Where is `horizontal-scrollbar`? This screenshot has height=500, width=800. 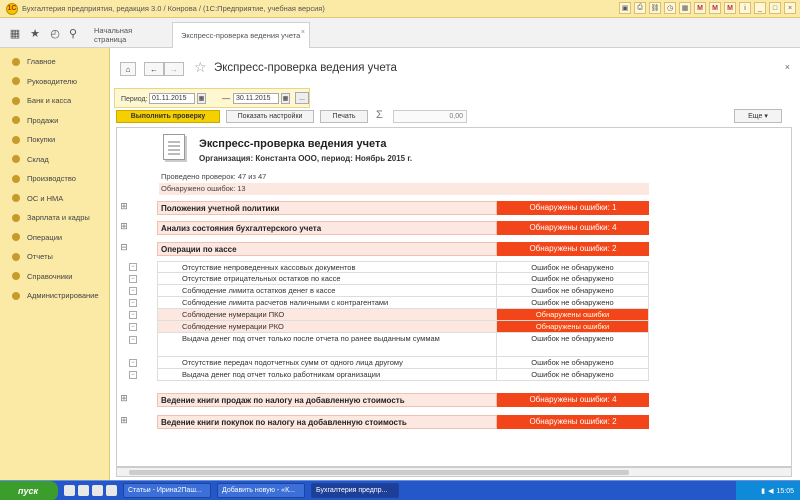 horizontal-scrollbar is located at coordinates (454, 472).